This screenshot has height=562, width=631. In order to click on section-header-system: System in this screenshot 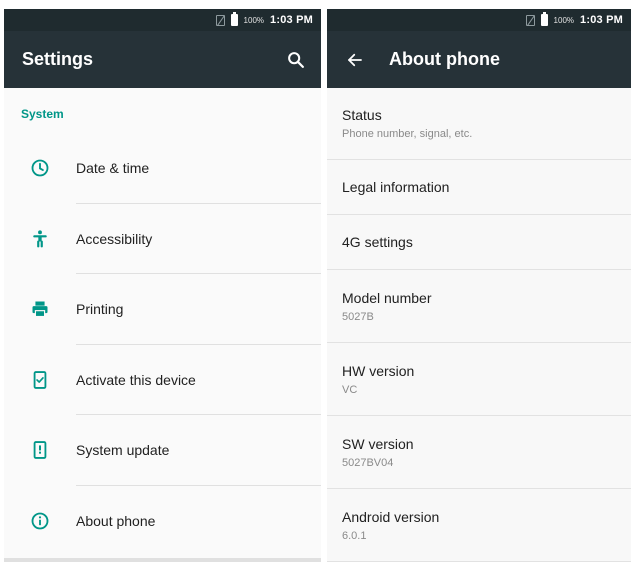, I will do `click(42, 114)`.